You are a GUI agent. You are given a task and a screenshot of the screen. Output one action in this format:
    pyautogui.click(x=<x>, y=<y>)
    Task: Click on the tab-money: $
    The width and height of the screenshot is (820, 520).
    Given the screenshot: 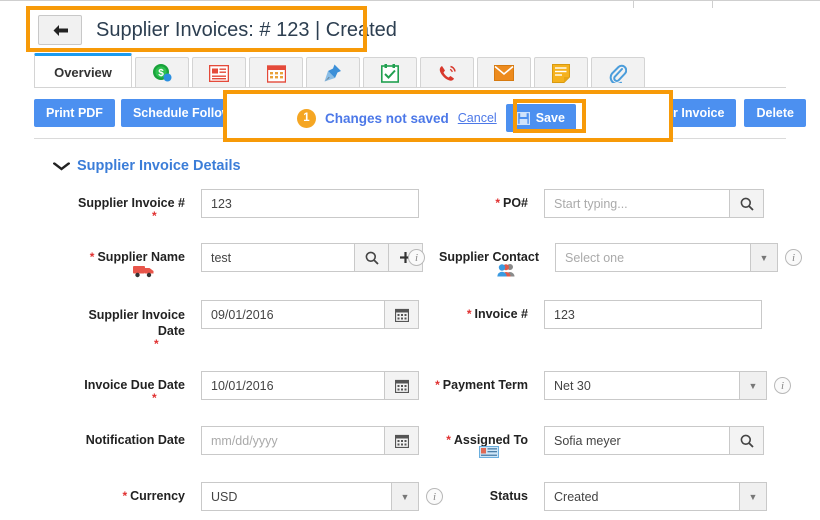 What is the action you would take?
    pyautogui.click(x=162, y=72)
    